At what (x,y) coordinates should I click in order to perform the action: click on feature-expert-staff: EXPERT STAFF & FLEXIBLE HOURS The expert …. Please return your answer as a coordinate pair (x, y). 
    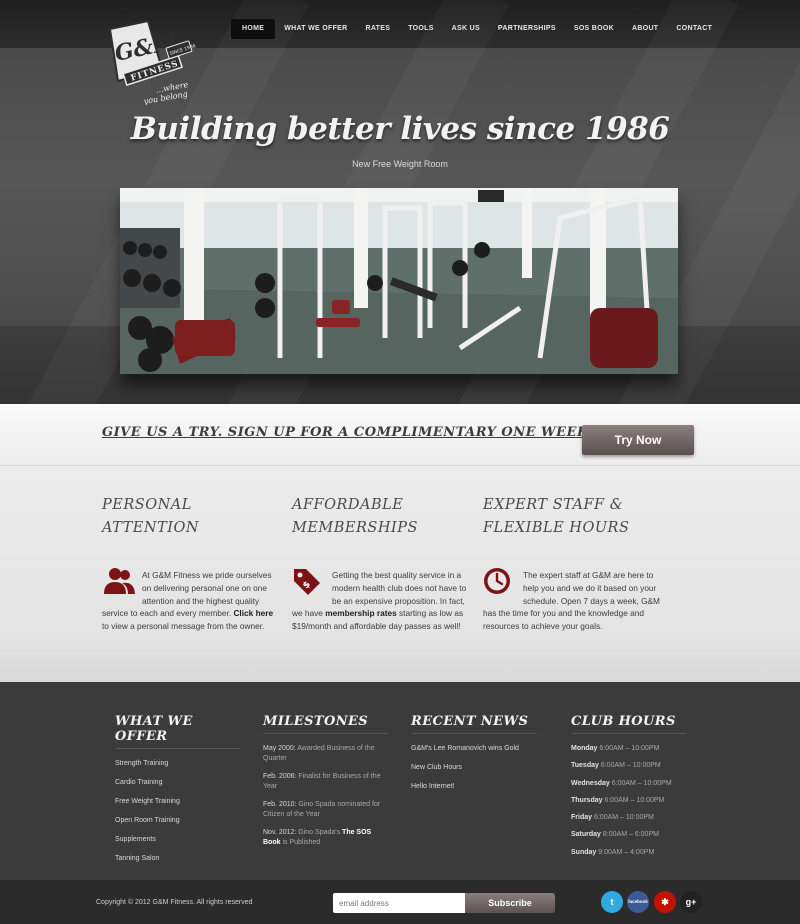
    Looking at the image, I should click on (573, 563).